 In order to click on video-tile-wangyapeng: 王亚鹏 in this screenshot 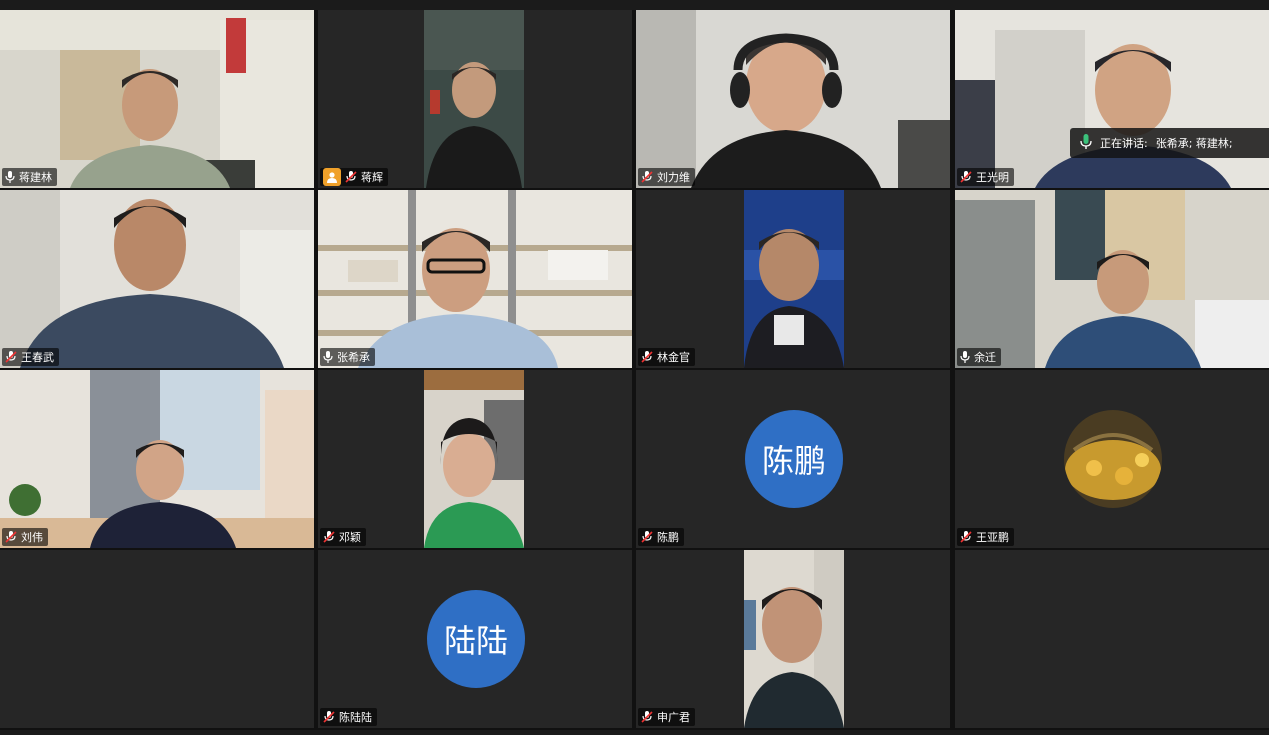, I will do `click(1112, 459)`.